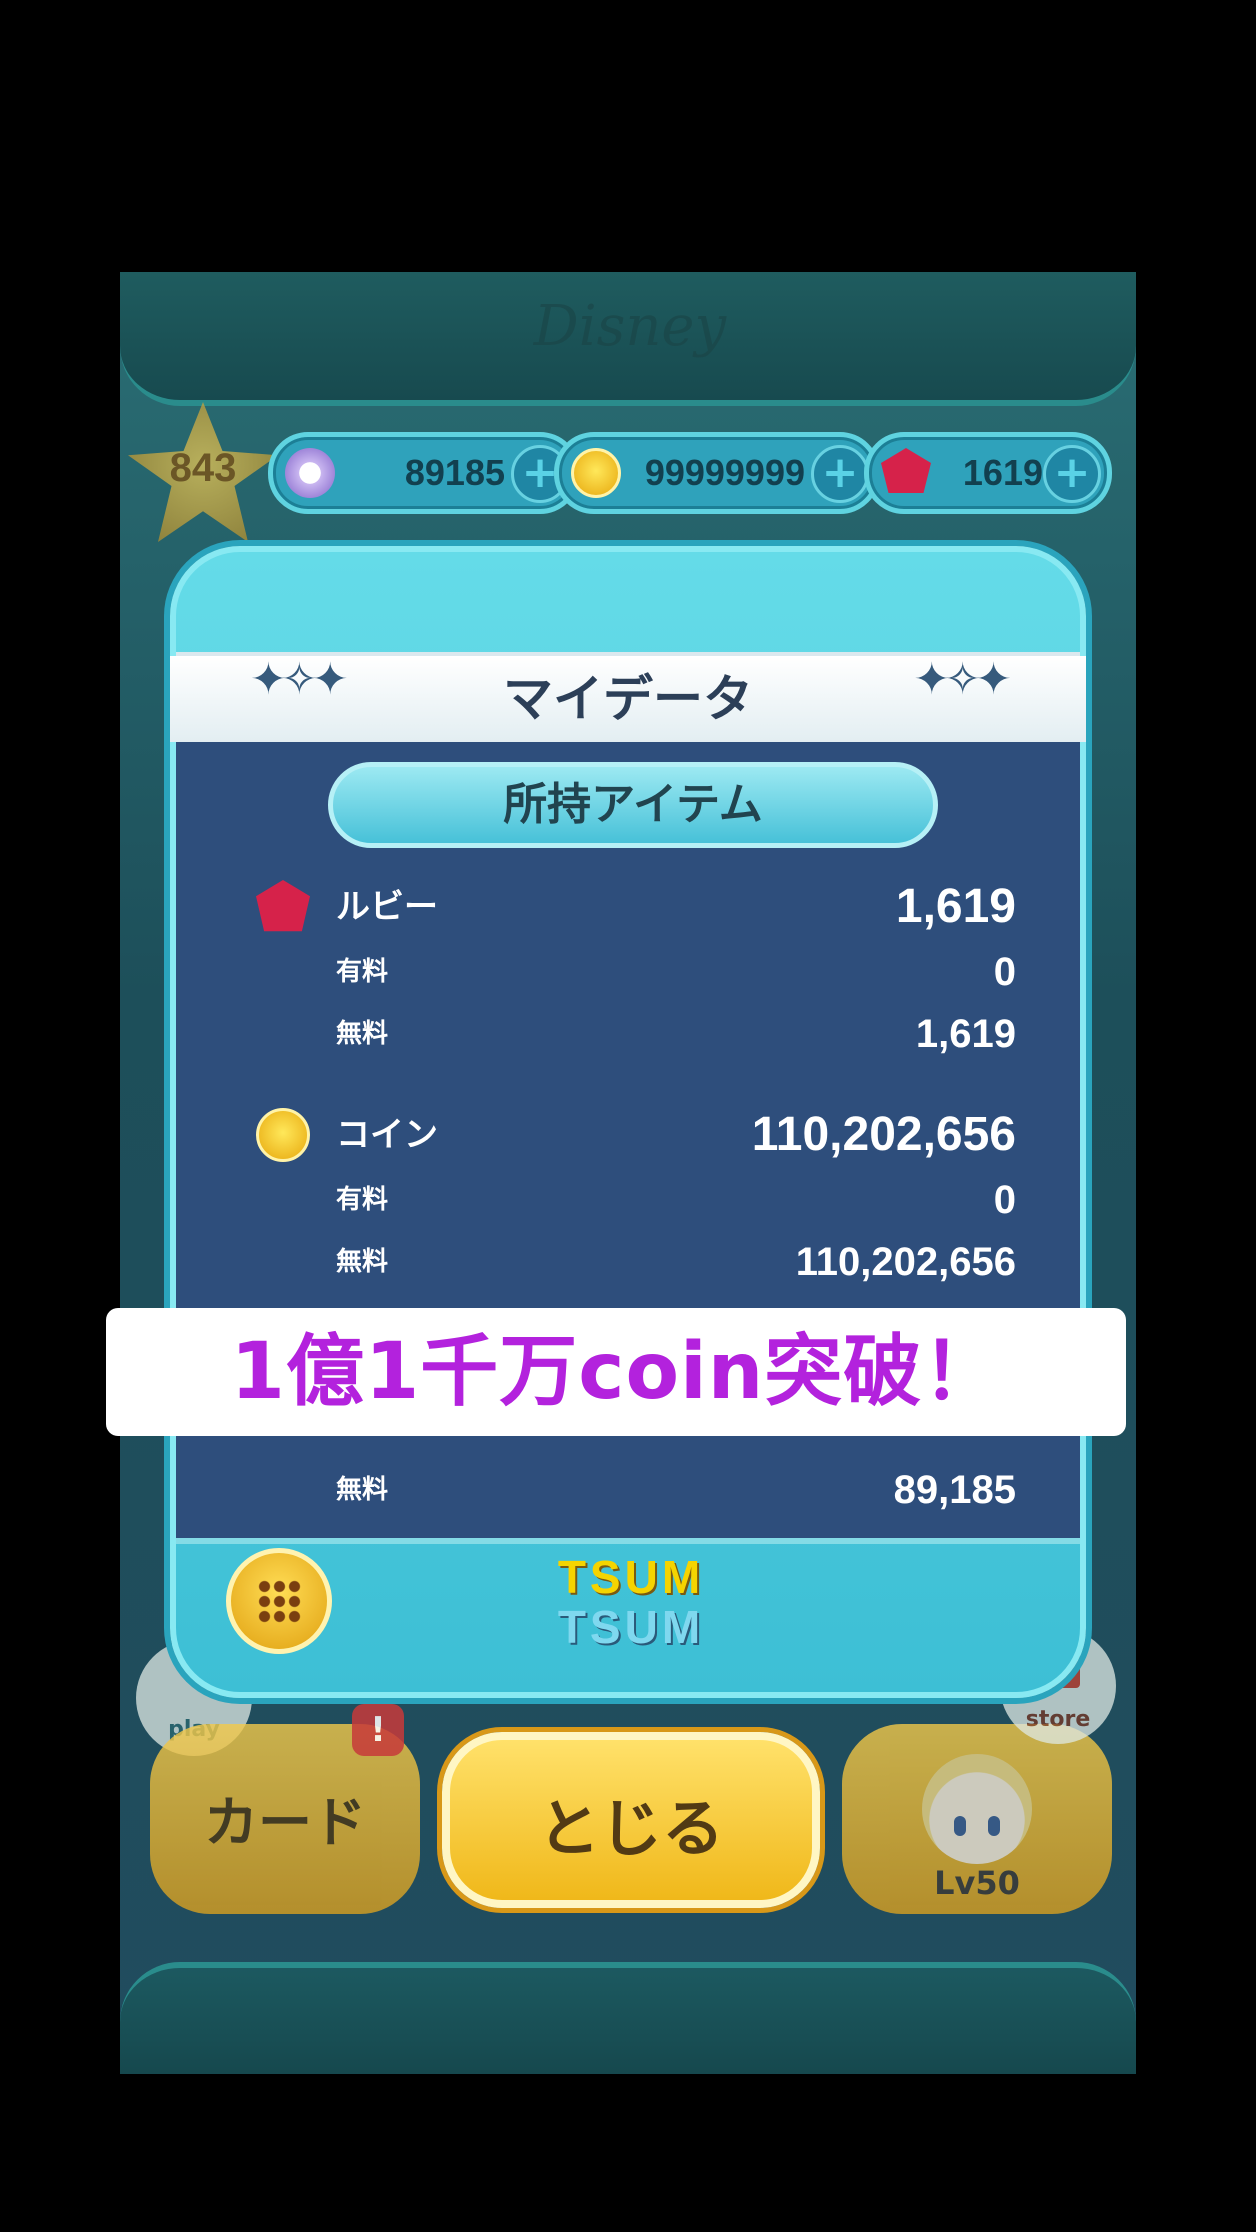  I want to click on sparkle-icon-right: ✦✧✦, so click(962, 679).